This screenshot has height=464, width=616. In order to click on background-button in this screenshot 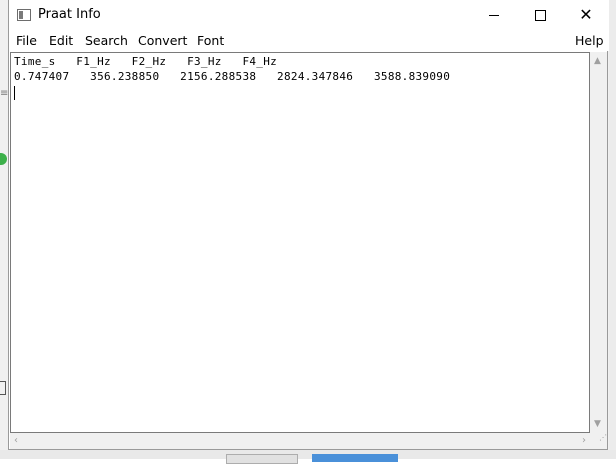, I will do `click(262, 459)`.